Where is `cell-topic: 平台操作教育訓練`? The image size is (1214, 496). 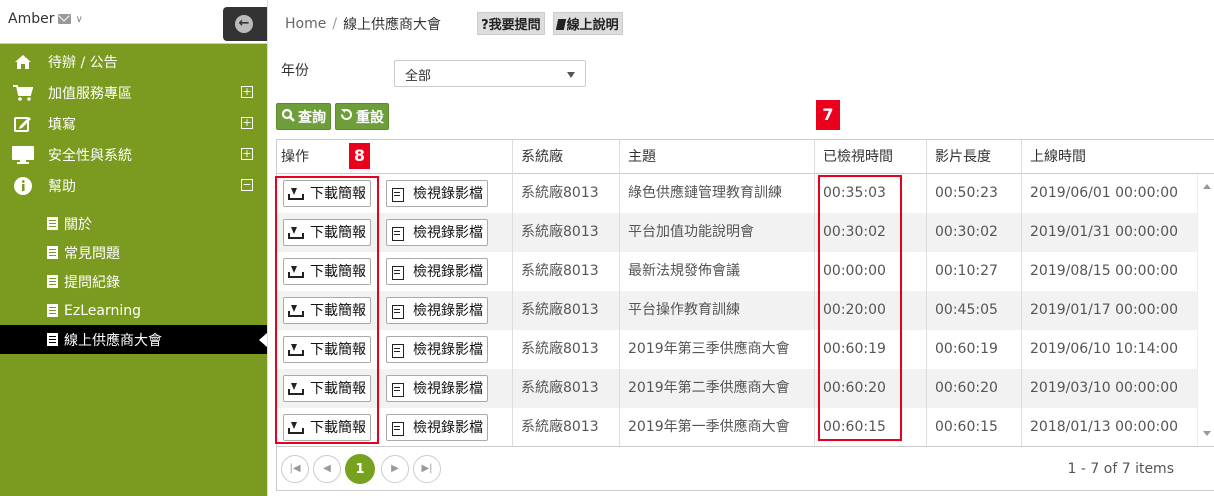
cell-topic: 平台操作教育訓練 is located at coordinates (716, 310).